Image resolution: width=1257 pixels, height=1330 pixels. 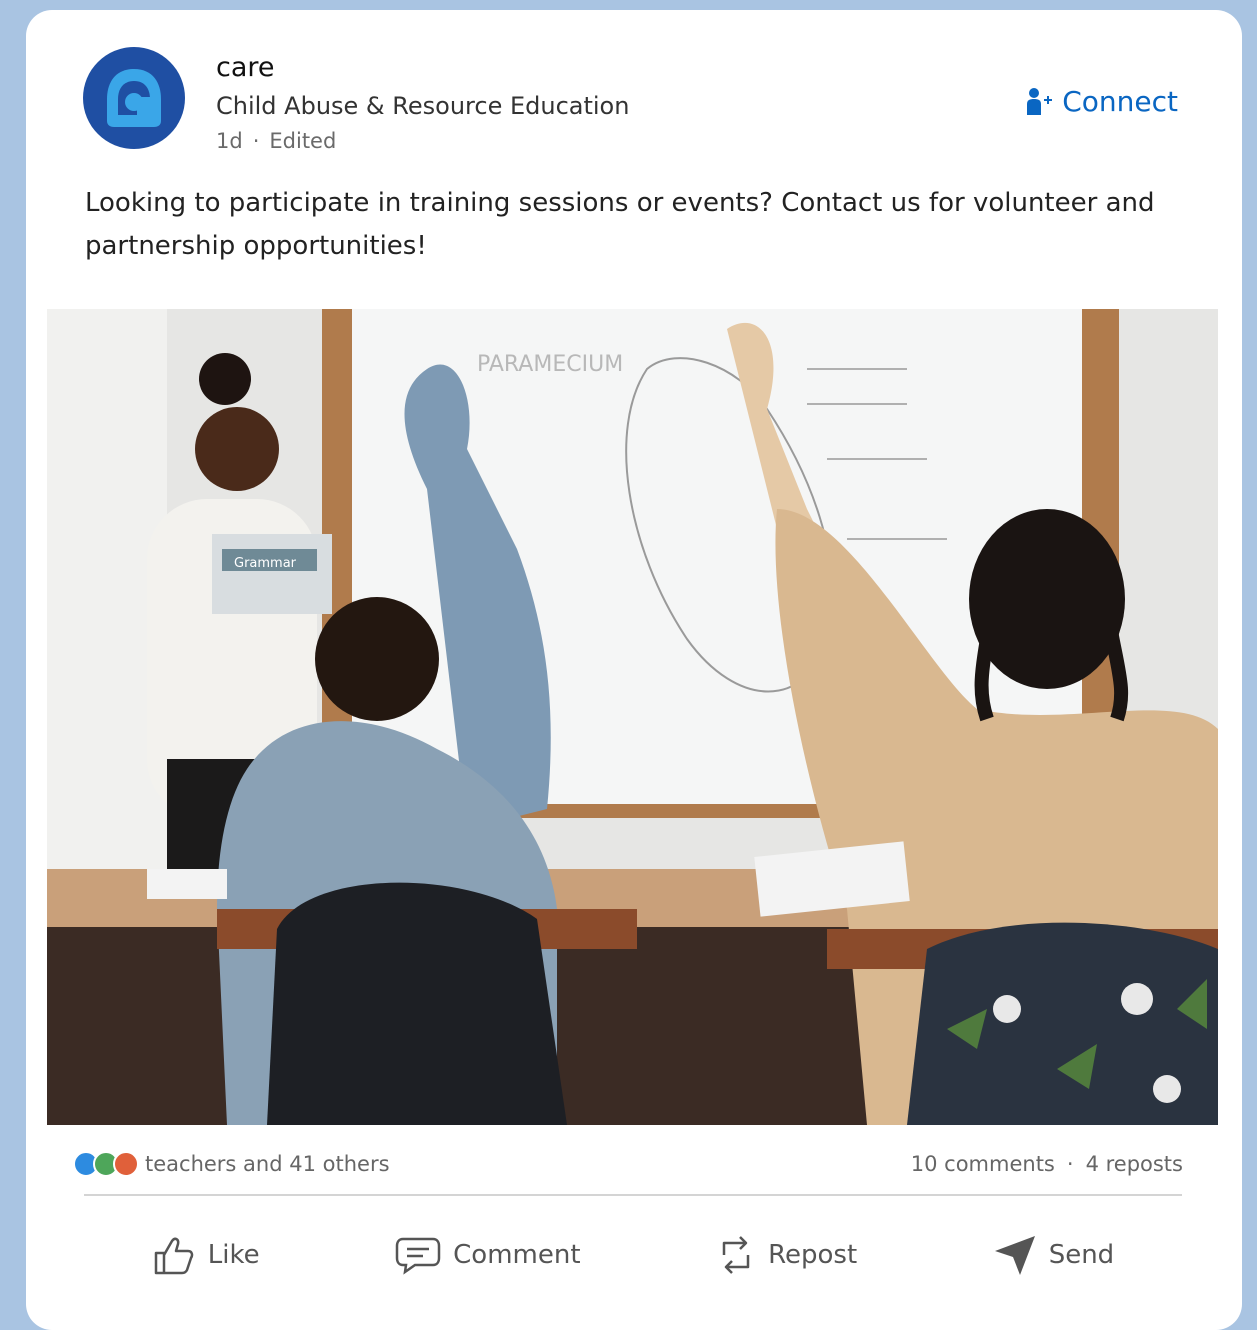 I want to click on thumbs-up-icon, so click(x=173, y=1256).